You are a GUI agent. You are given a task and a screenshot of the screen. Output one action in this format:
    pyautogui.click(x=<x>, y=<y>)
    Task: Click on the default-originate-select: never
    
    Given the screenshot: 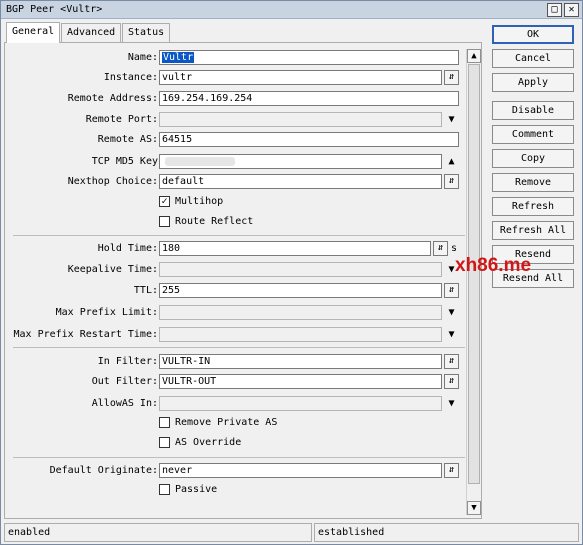 What is the action you would take?
    pyautogui.click(x=300, y=470)
    